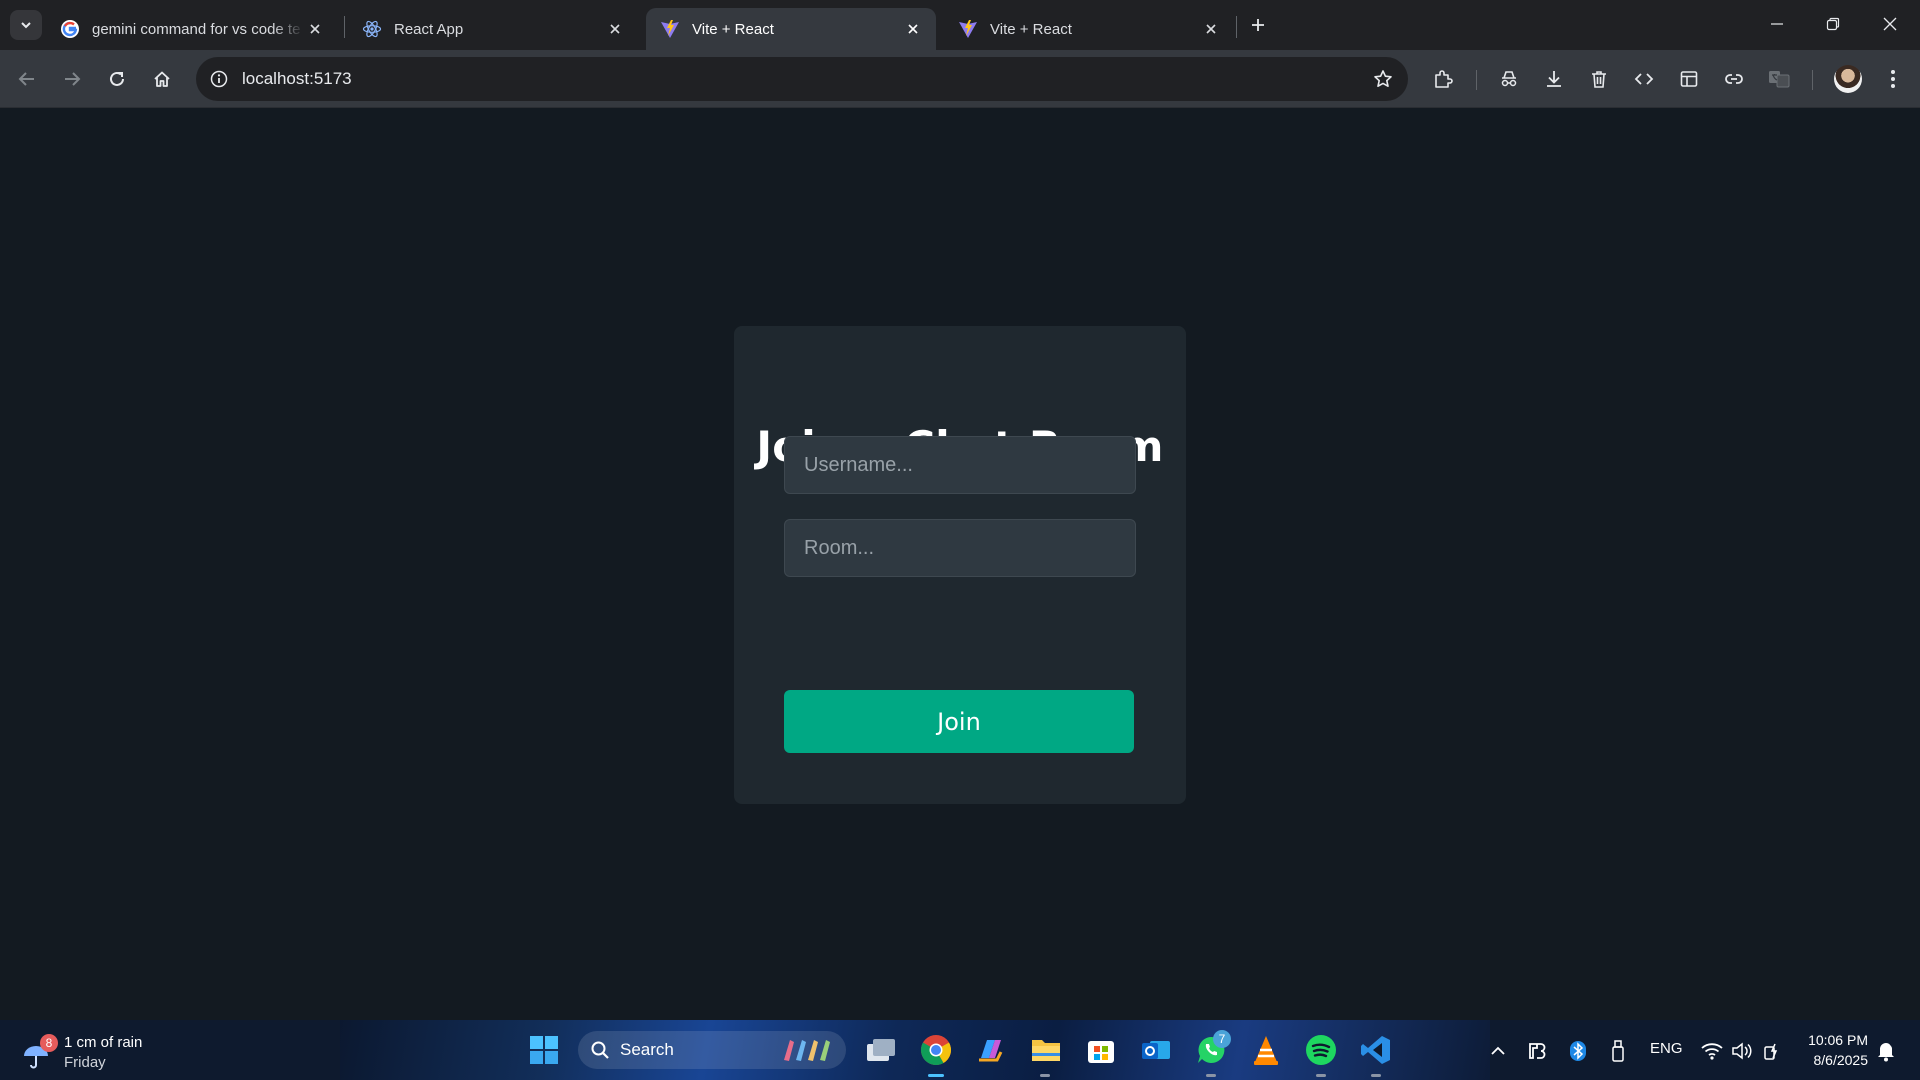  I want to click on taskbar-copilot, so click(991, 1050).